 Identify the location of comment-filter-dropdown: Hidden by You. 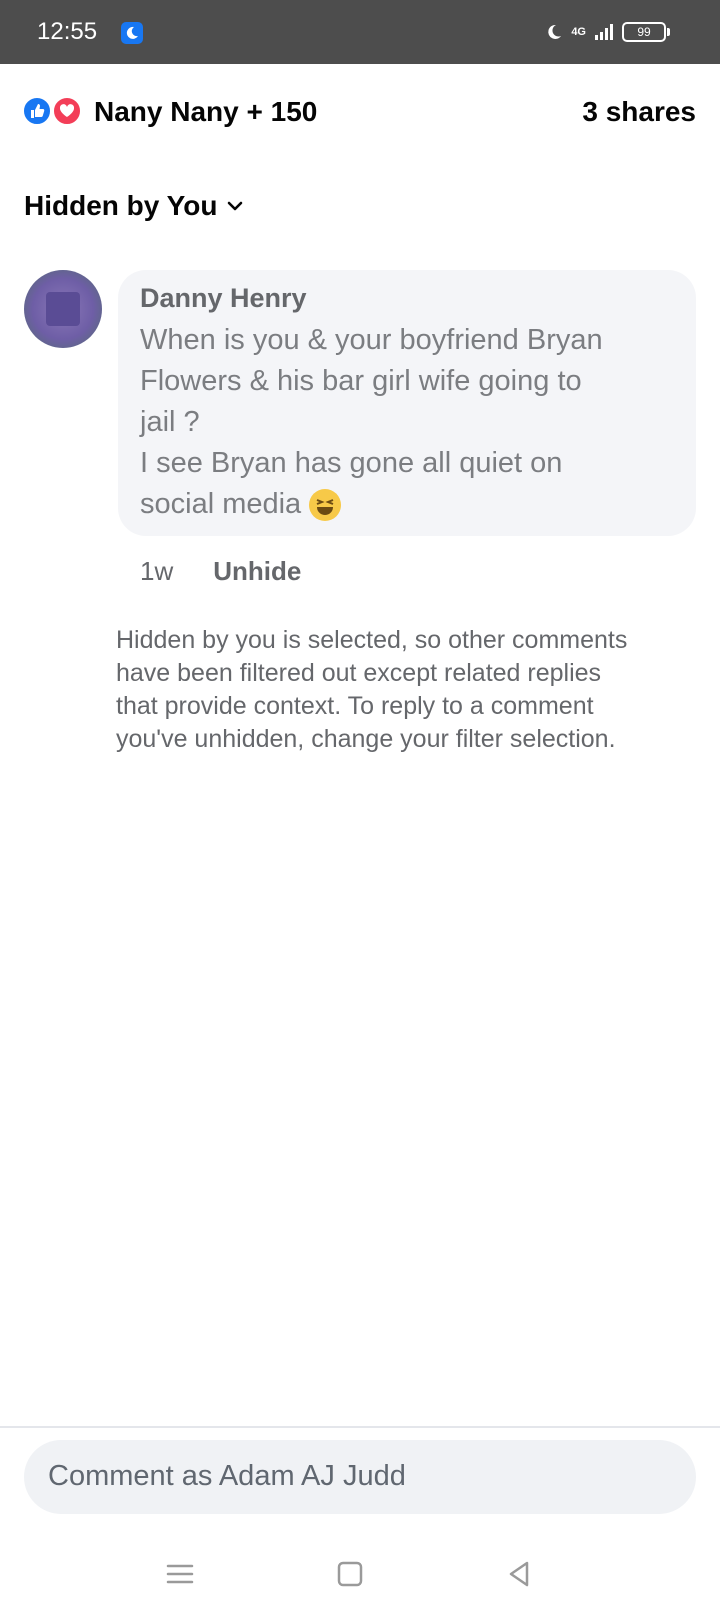
(133, 206).